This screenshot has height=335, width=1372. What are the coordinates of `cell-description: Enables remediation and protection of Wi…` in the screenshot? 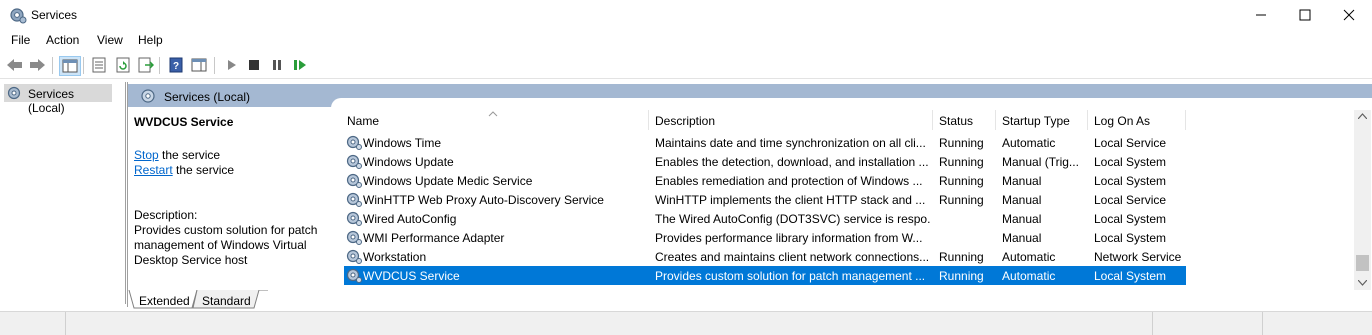 It's located at (789, 181).